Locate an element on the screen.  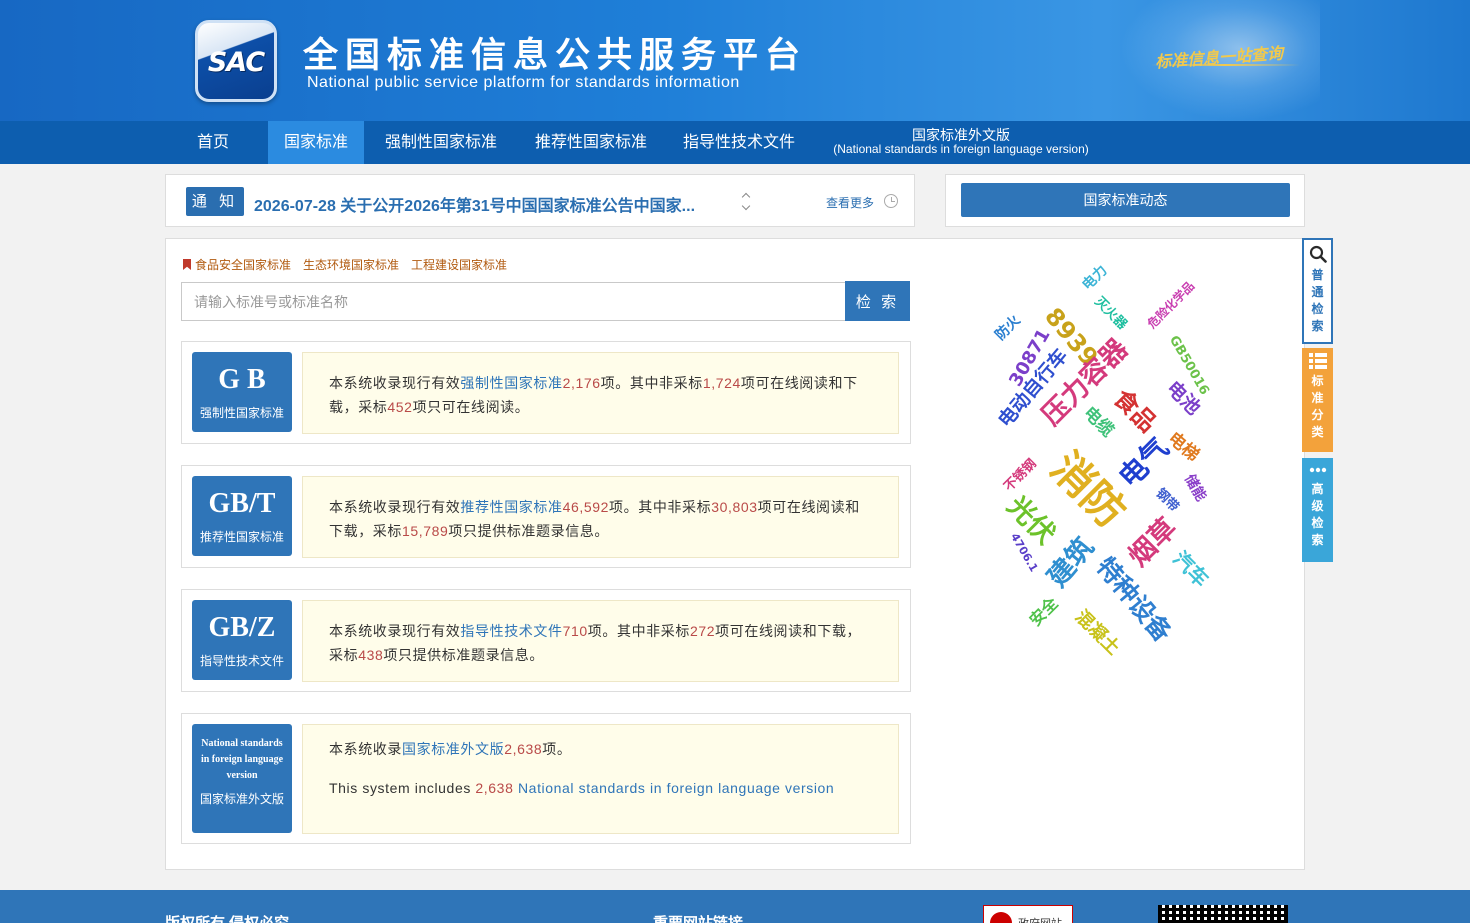
dynamics-box: 国家标准动态 is located at coordinates (1125, 200).